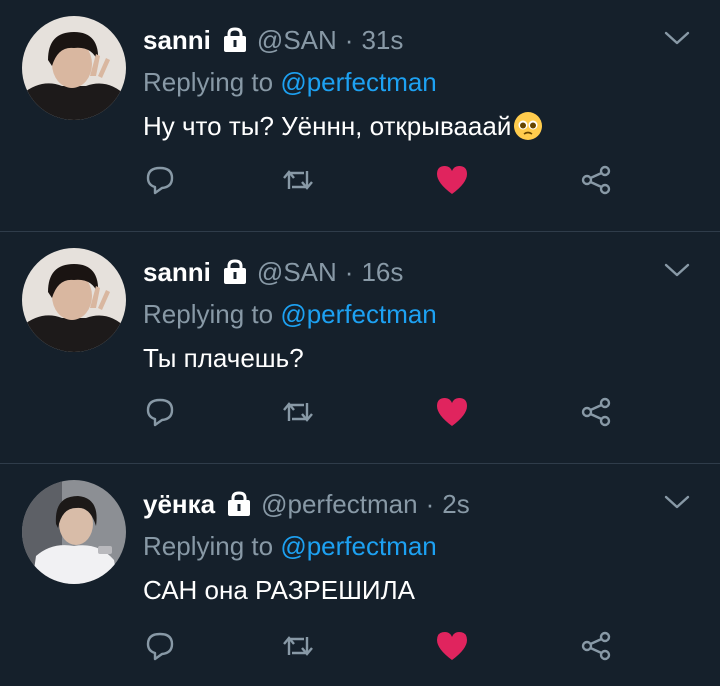 The image size is (720, 686). Describe the element at coordinates (279, 590) in the screenshot. I see `tweet-text-content: САН она РАЗРЕШИЛА` at that location.